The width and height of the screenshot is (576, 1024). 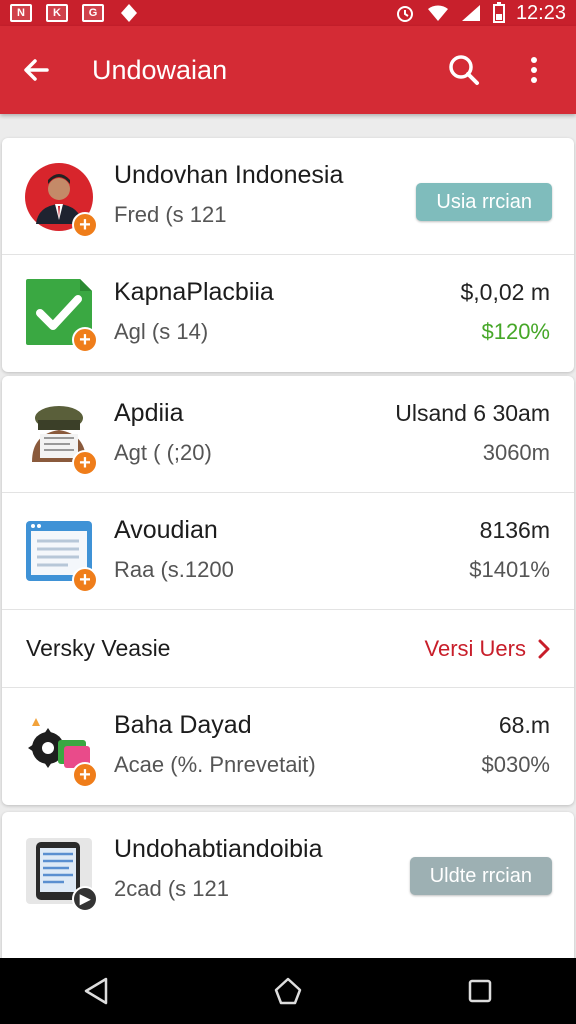 I want to click on play-badge-icon: ▸, so click(x=85, y=899).